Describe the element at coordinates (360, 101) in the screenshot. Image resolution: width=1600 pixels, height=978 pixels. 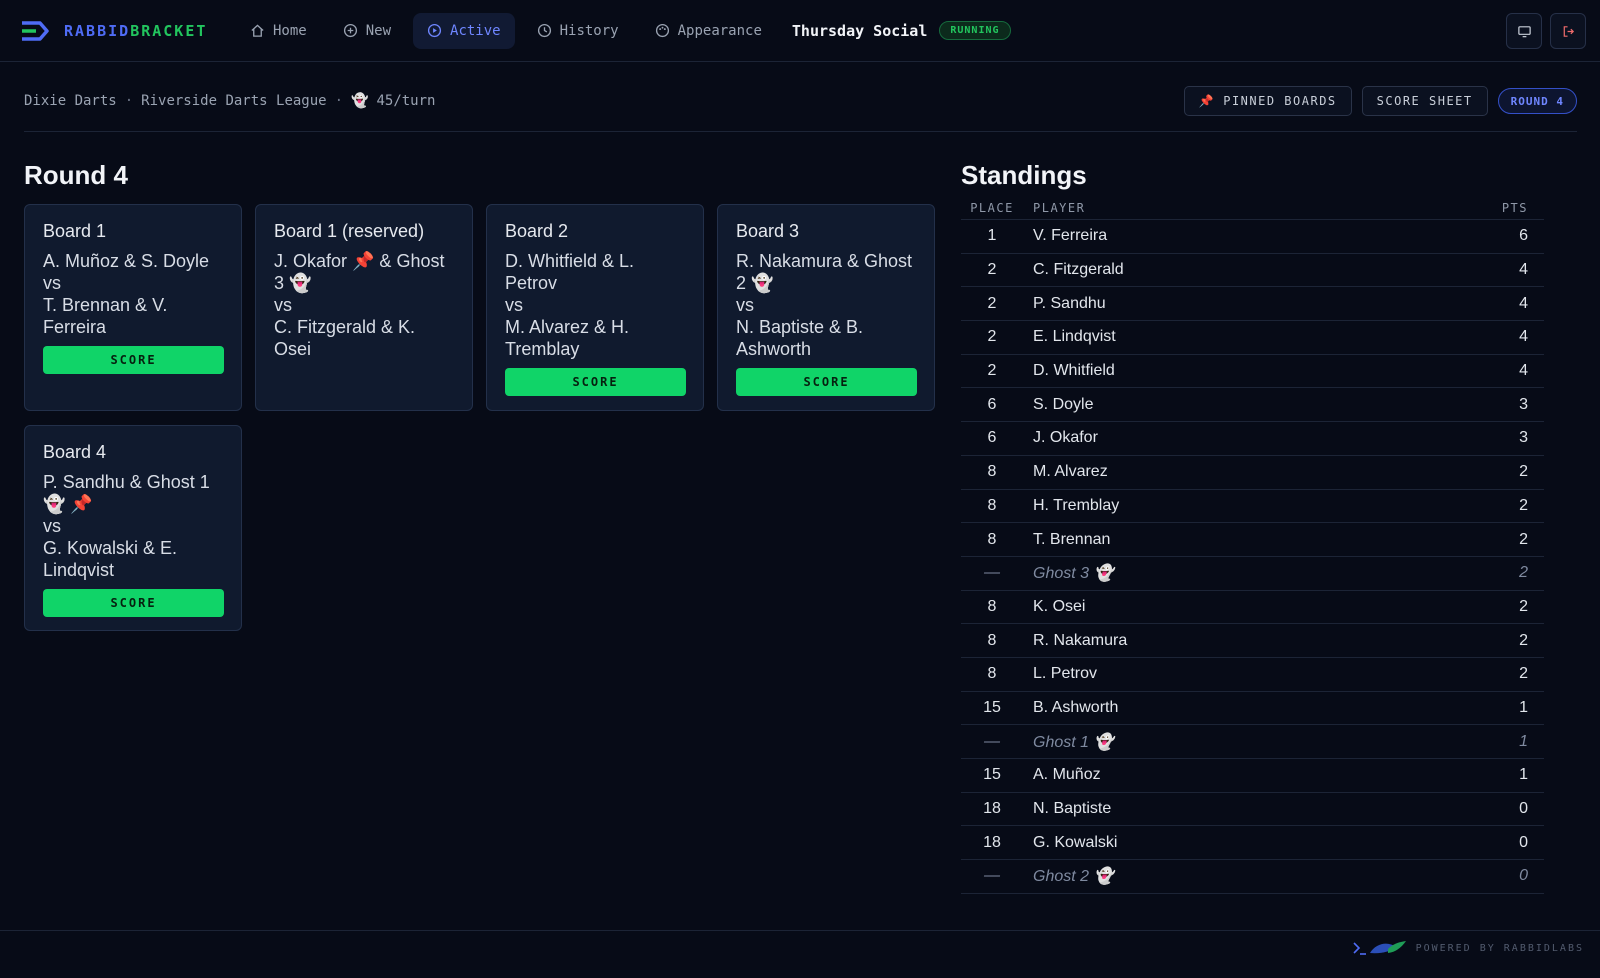
I see `ghost-icon: 👻` at that location.